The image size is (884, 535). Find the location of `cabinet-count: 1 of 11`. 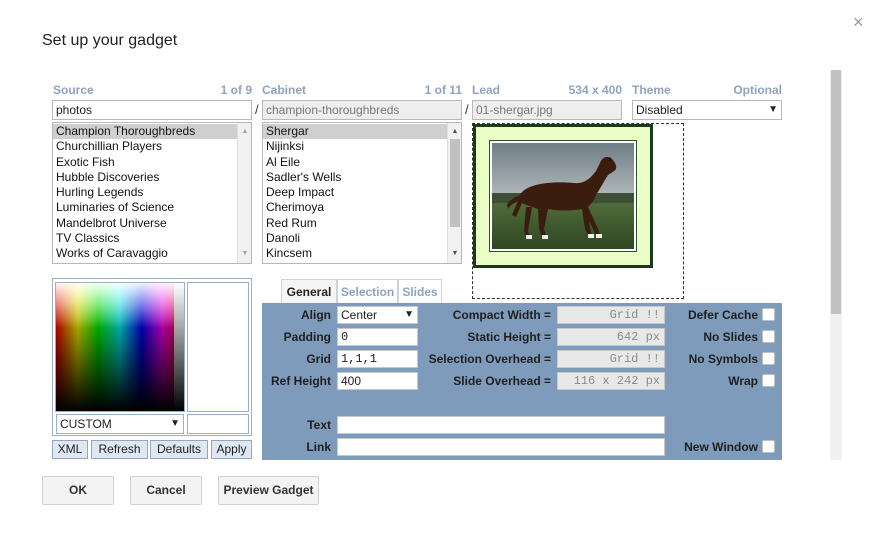

cabinet-count: 1 of 11 is located at coordinates (443, 90).